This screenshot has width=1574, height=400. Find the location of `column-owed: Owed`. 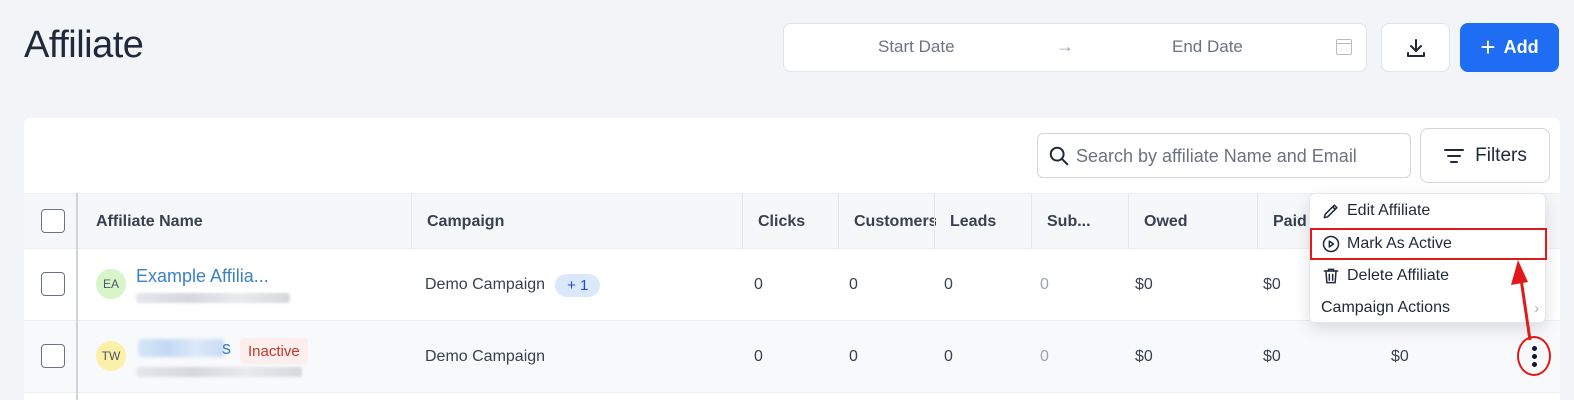

column-owed: Owed is located at coordinates (1166, 222).